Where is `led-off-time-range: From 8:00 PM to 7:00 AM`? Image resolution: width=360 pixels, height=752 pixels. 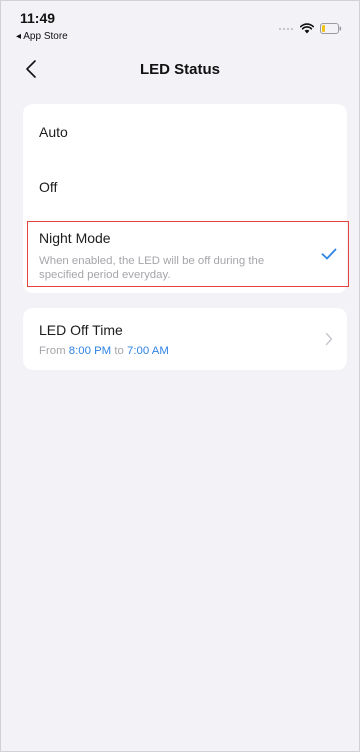 led-off-time-range: From 8:00 PM to 7:00 AM is located at coordinates (104, 351).